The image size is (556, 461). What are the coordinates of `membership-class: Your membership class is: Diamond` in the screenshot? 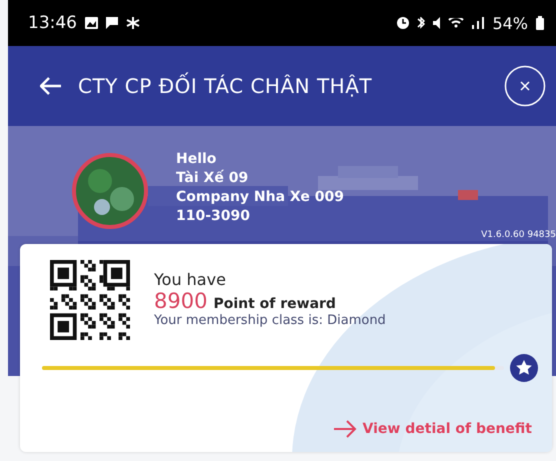 It's located at (270, 320).